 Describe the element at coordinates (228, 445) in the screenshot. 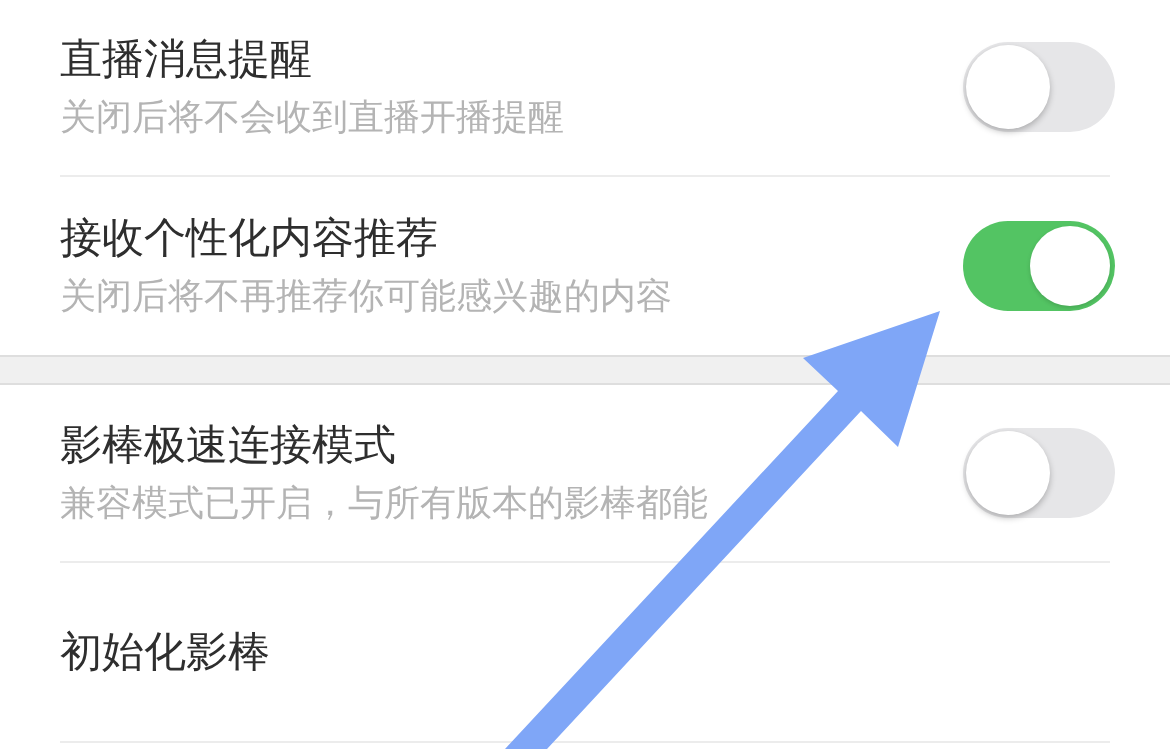

I see `setting-title: 影棒极速连接模式` at that location.